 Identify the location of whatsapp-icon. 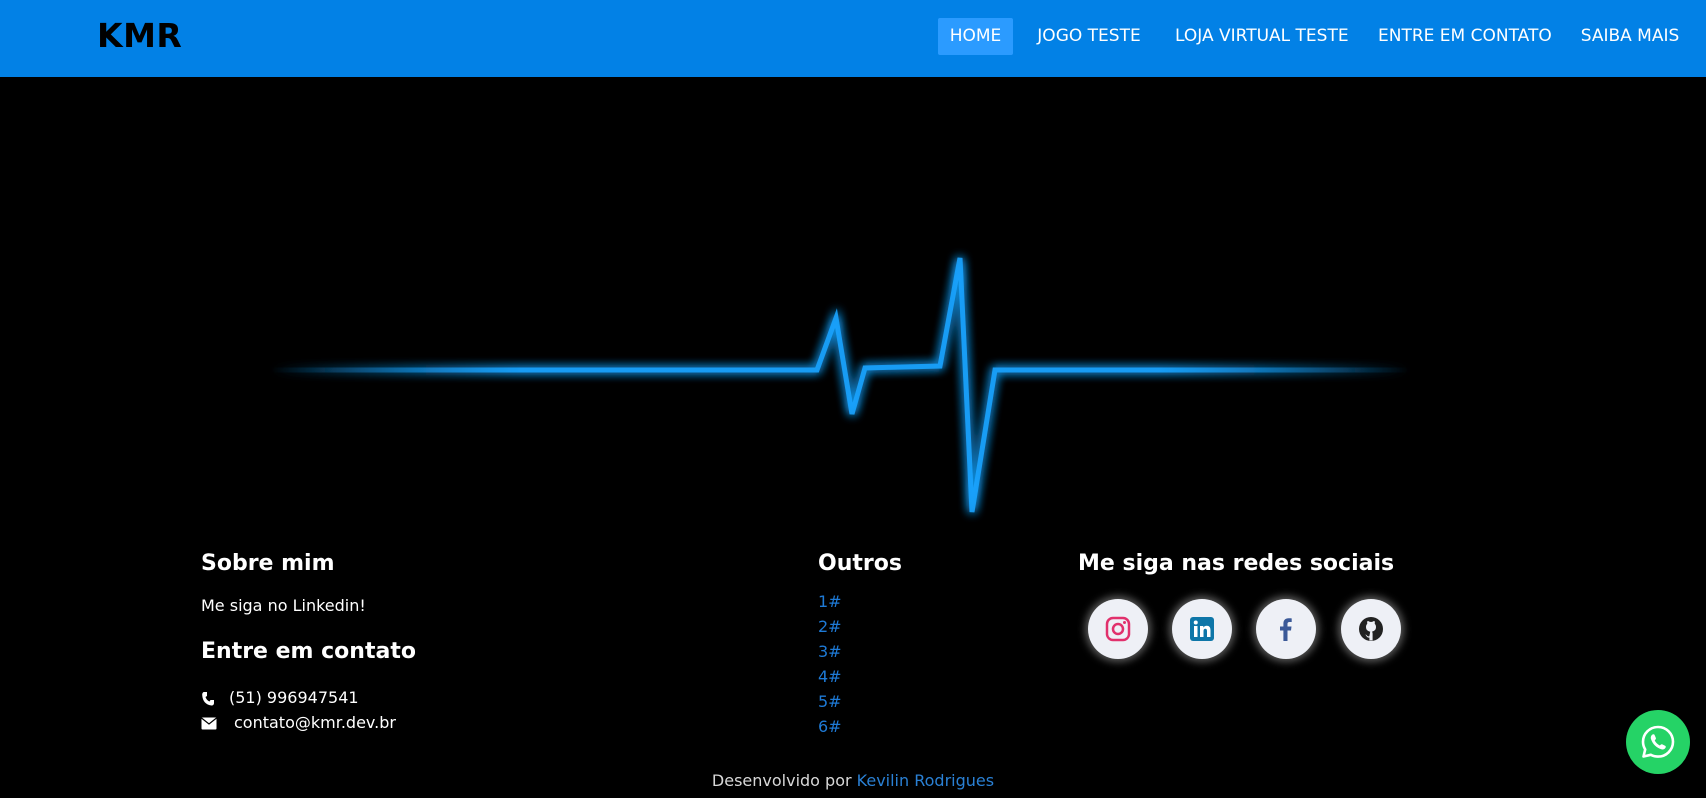
(1658, 741).